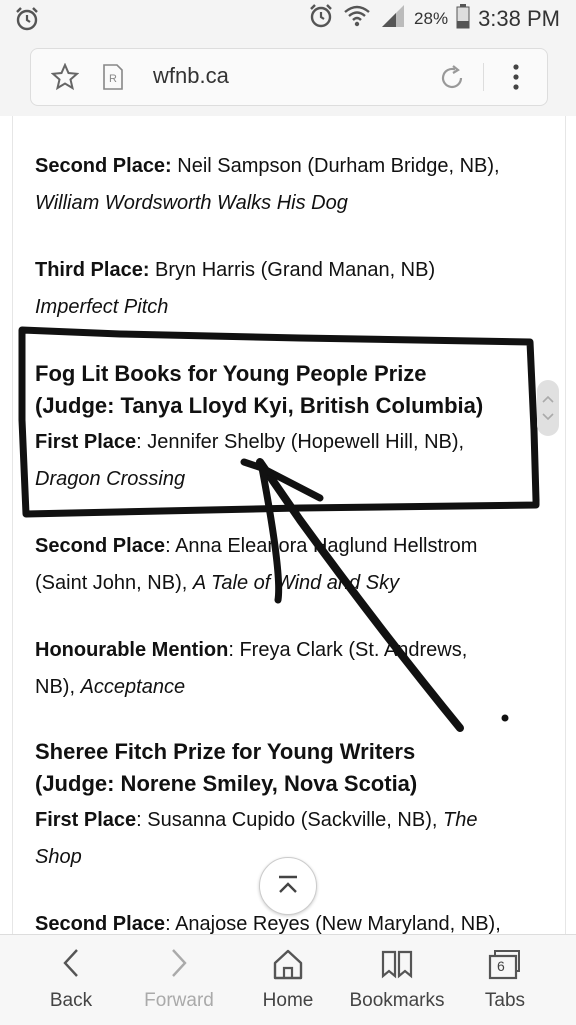 The height and width of the screenshot is (1025, 576). I want to click on forward-icon, so click(179, 965).